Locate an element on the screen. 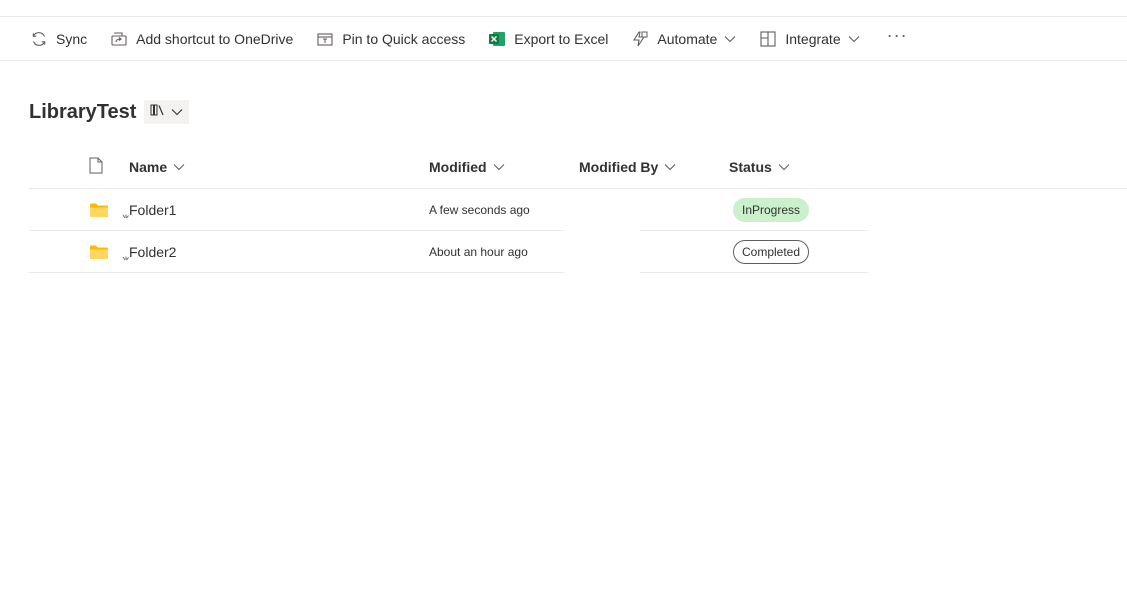  automate-button: Automate is located at coordinates (689, 39).